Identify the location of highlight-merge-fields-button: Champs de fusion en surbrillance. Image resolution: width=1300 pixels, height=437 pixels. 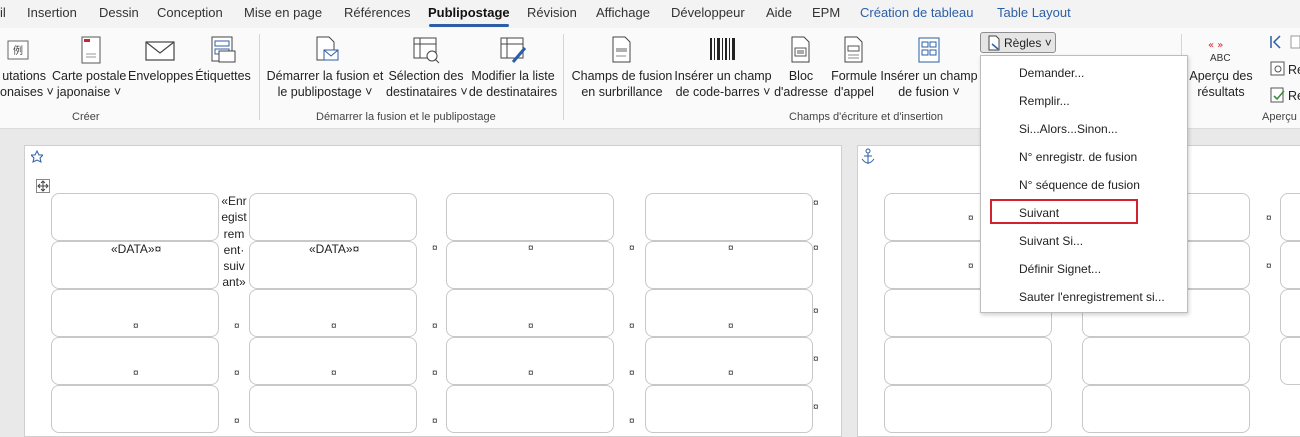
(622, 68).